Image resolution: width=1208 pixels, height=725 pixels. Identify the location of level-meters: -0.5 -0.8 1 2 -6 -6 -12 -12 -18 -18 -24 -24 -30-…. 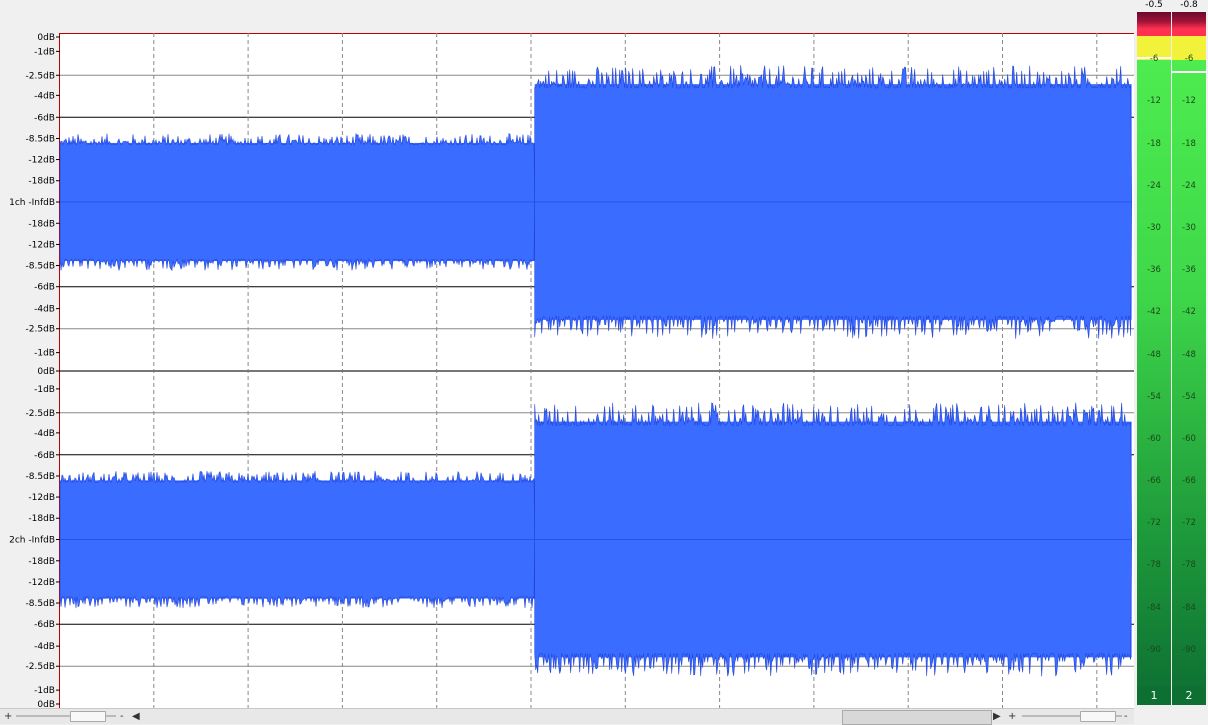
(1171, 361).